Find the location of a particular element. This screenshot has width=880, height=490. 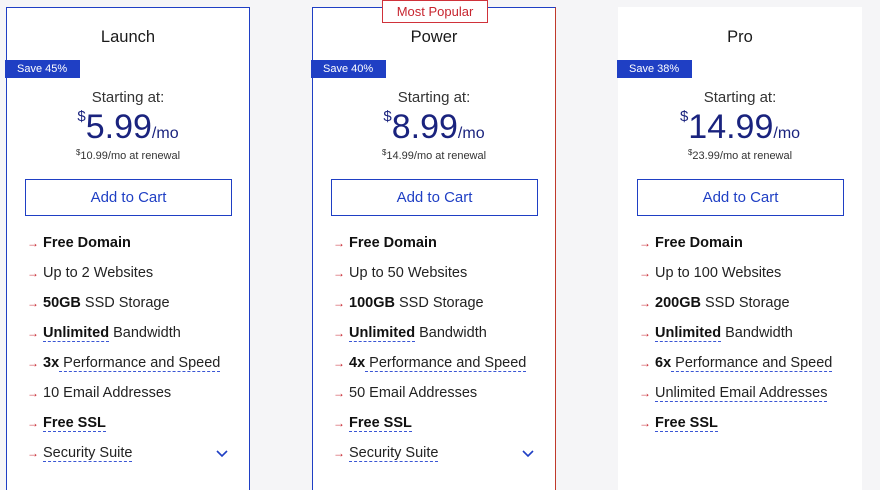

renewal-price: $10.99/mo at renewal is located at coordinates (128, 155).